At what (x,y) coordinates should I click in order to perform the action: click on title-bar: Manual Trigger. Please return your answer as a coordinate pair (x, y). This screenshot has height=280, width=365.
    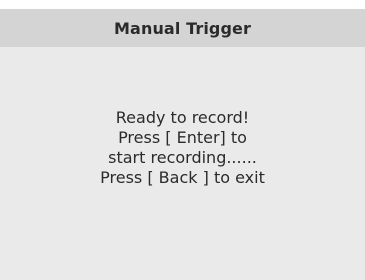
    Looking at the image, I should click on (182, 28).